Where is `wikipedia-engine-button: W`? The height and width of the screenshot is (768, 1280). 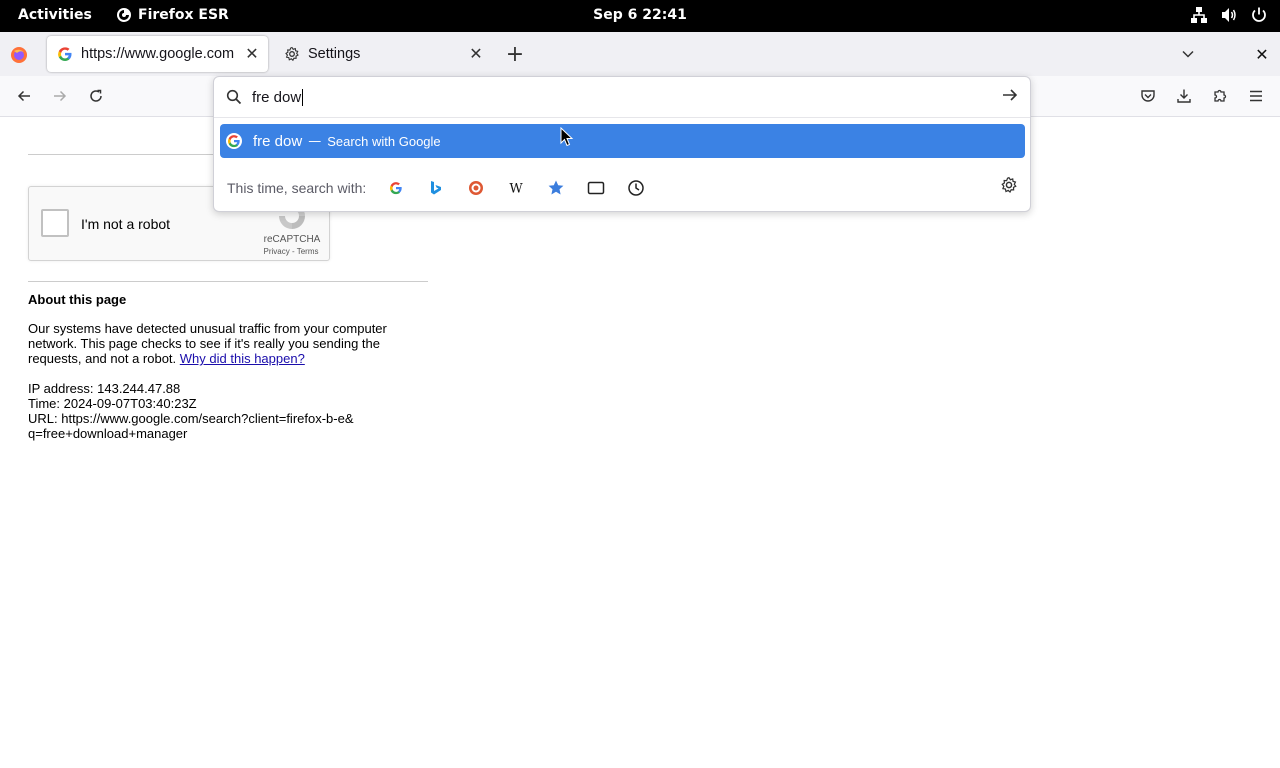
wikipedia-engine-button: W is located at coordinates (516, 188).